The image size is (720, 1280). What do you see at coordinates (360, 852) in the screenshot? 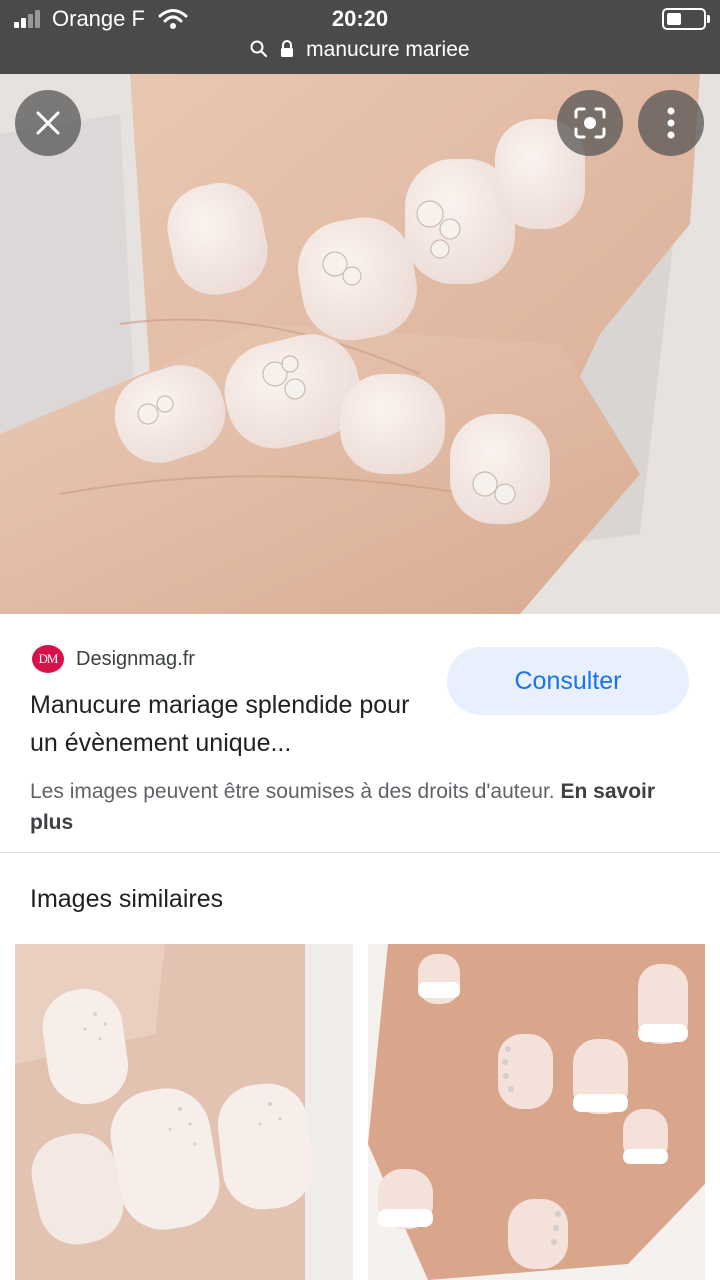
I see `divider` at bounding box center [360, 852].